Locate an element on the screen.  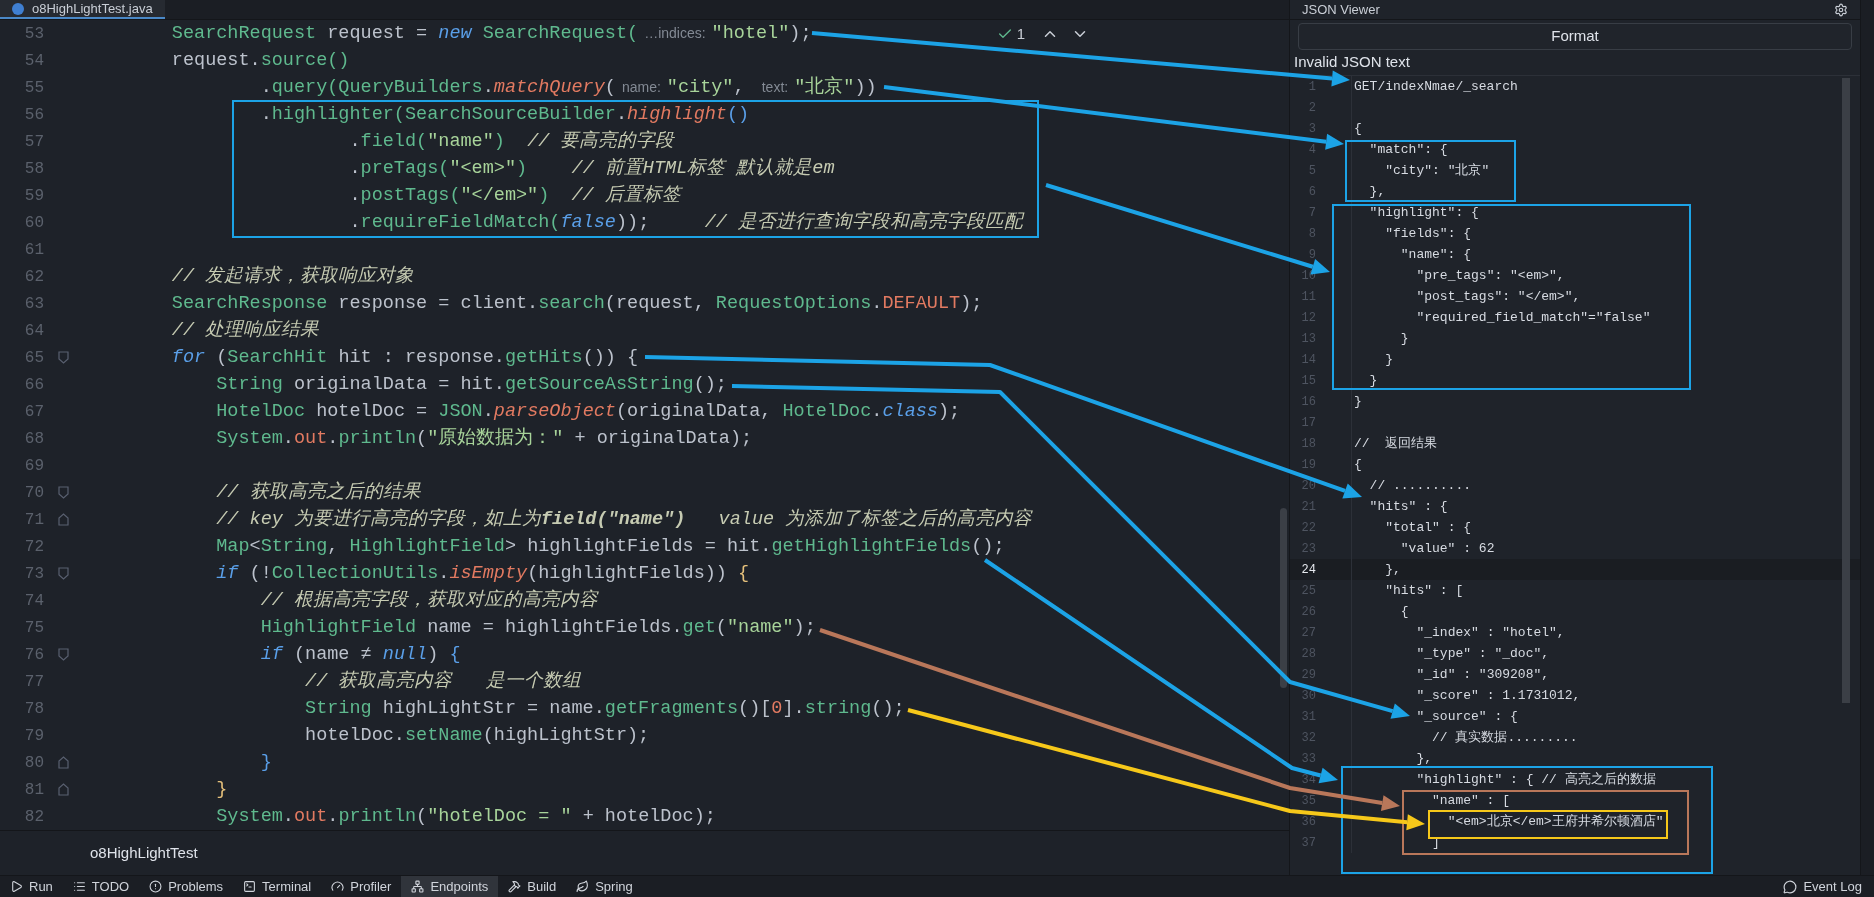
tool-window-button: Problems is located at coordinates (186, 886).